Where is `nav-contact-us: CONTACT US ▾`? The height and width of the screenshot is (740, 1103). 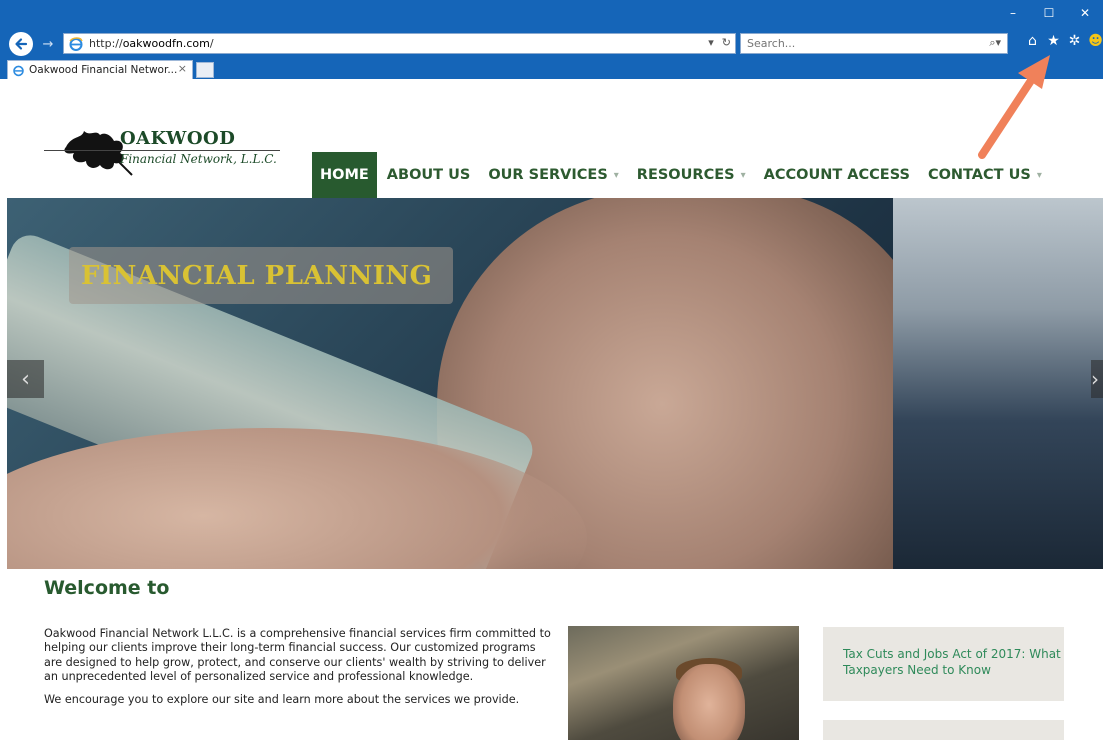
nav-contact-us: CONTACT US ▾ is located at coordinates (985, 175).